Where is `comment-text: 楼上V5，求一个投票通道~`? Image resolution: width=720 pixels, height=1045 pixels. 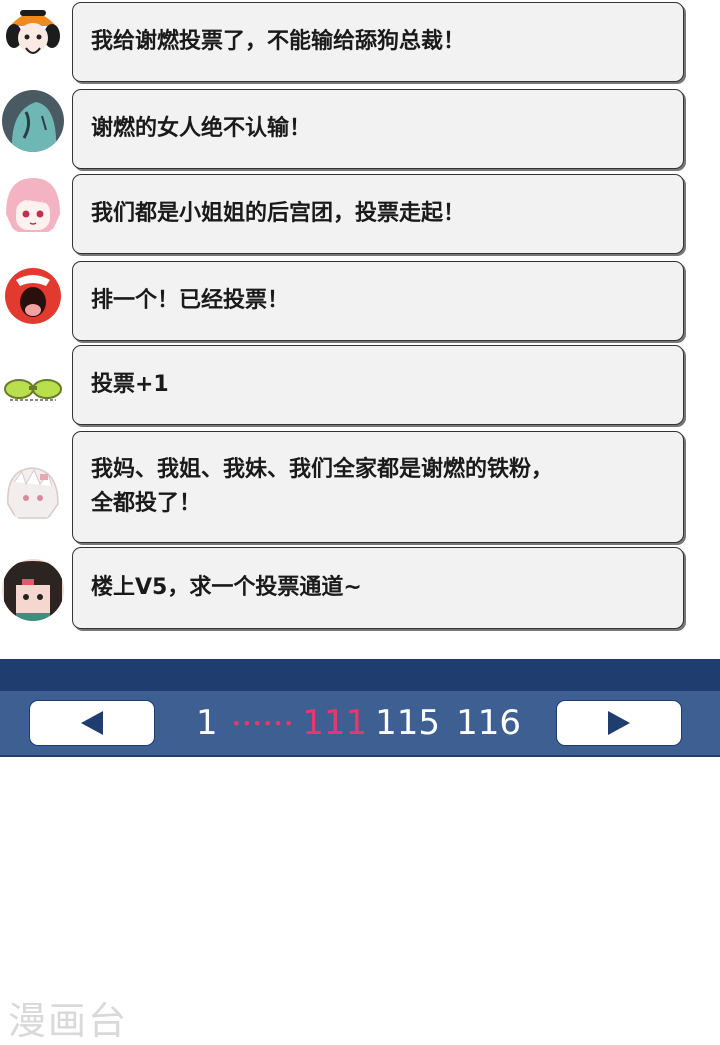
comment-text: 楼上V5，求一个投票通道~ is located at coordinates (226, 587).